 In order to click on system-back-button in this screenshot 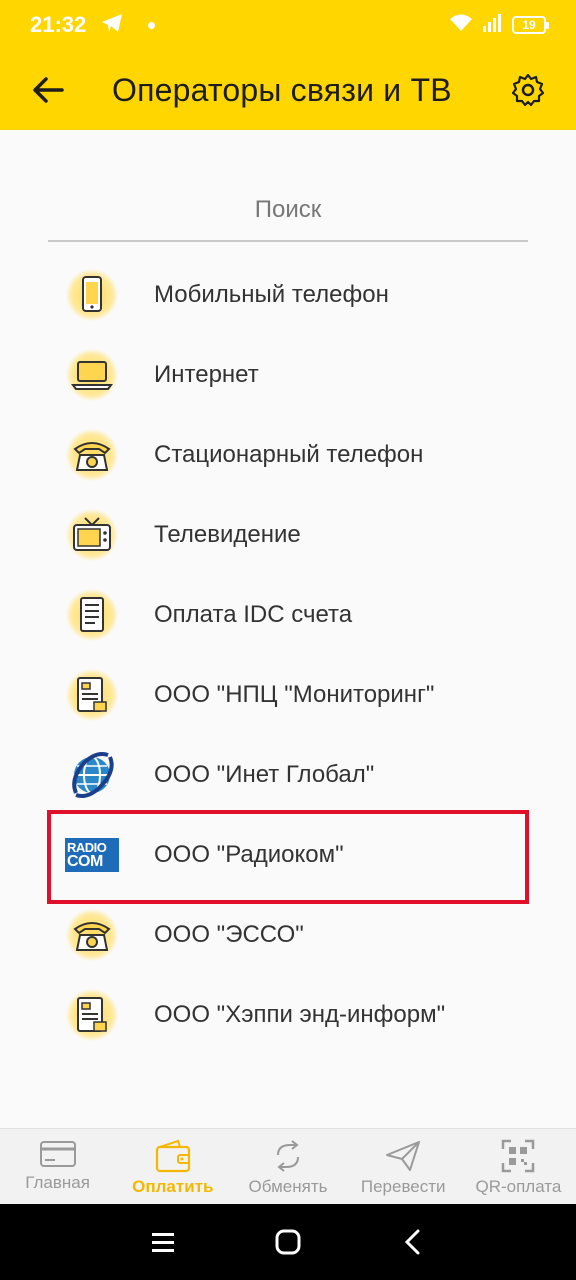, I will do `click(413, 1242)`.